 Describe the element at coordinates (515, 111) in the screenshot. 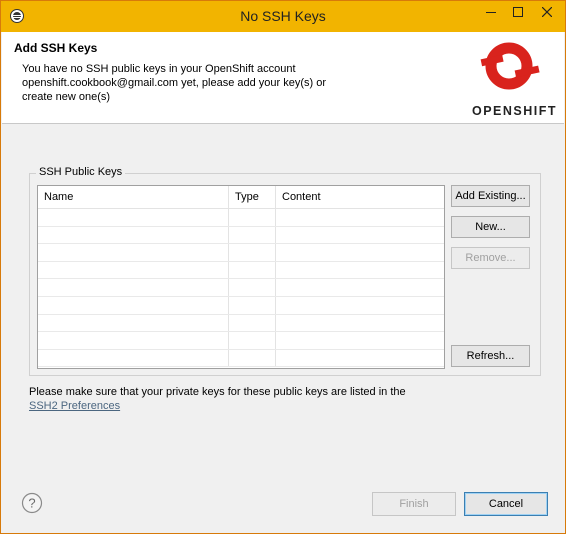

I see `logo-wordmark: OPENSHIFT` at that location.